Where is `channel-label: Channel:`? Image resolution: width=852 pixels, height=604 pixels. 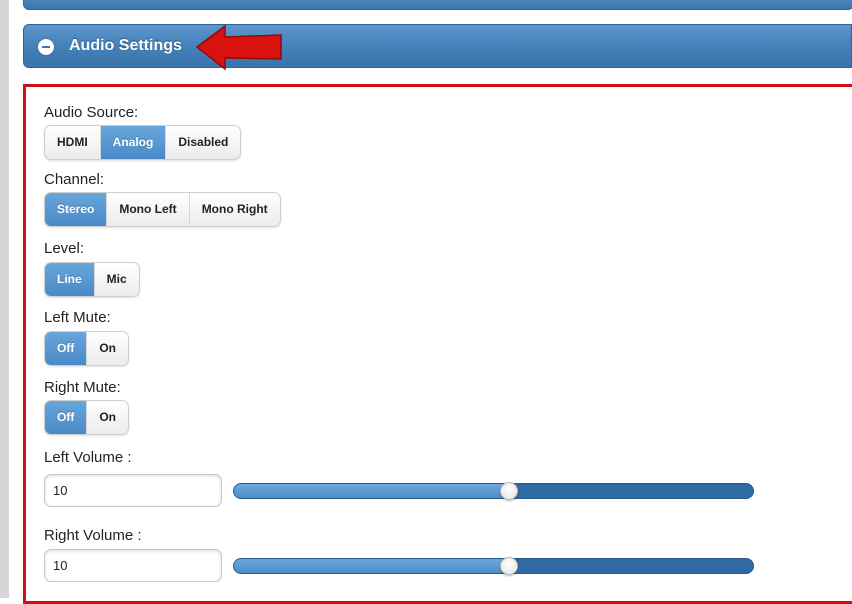 channel-label: Channel: is located at coordinates (74, 179).